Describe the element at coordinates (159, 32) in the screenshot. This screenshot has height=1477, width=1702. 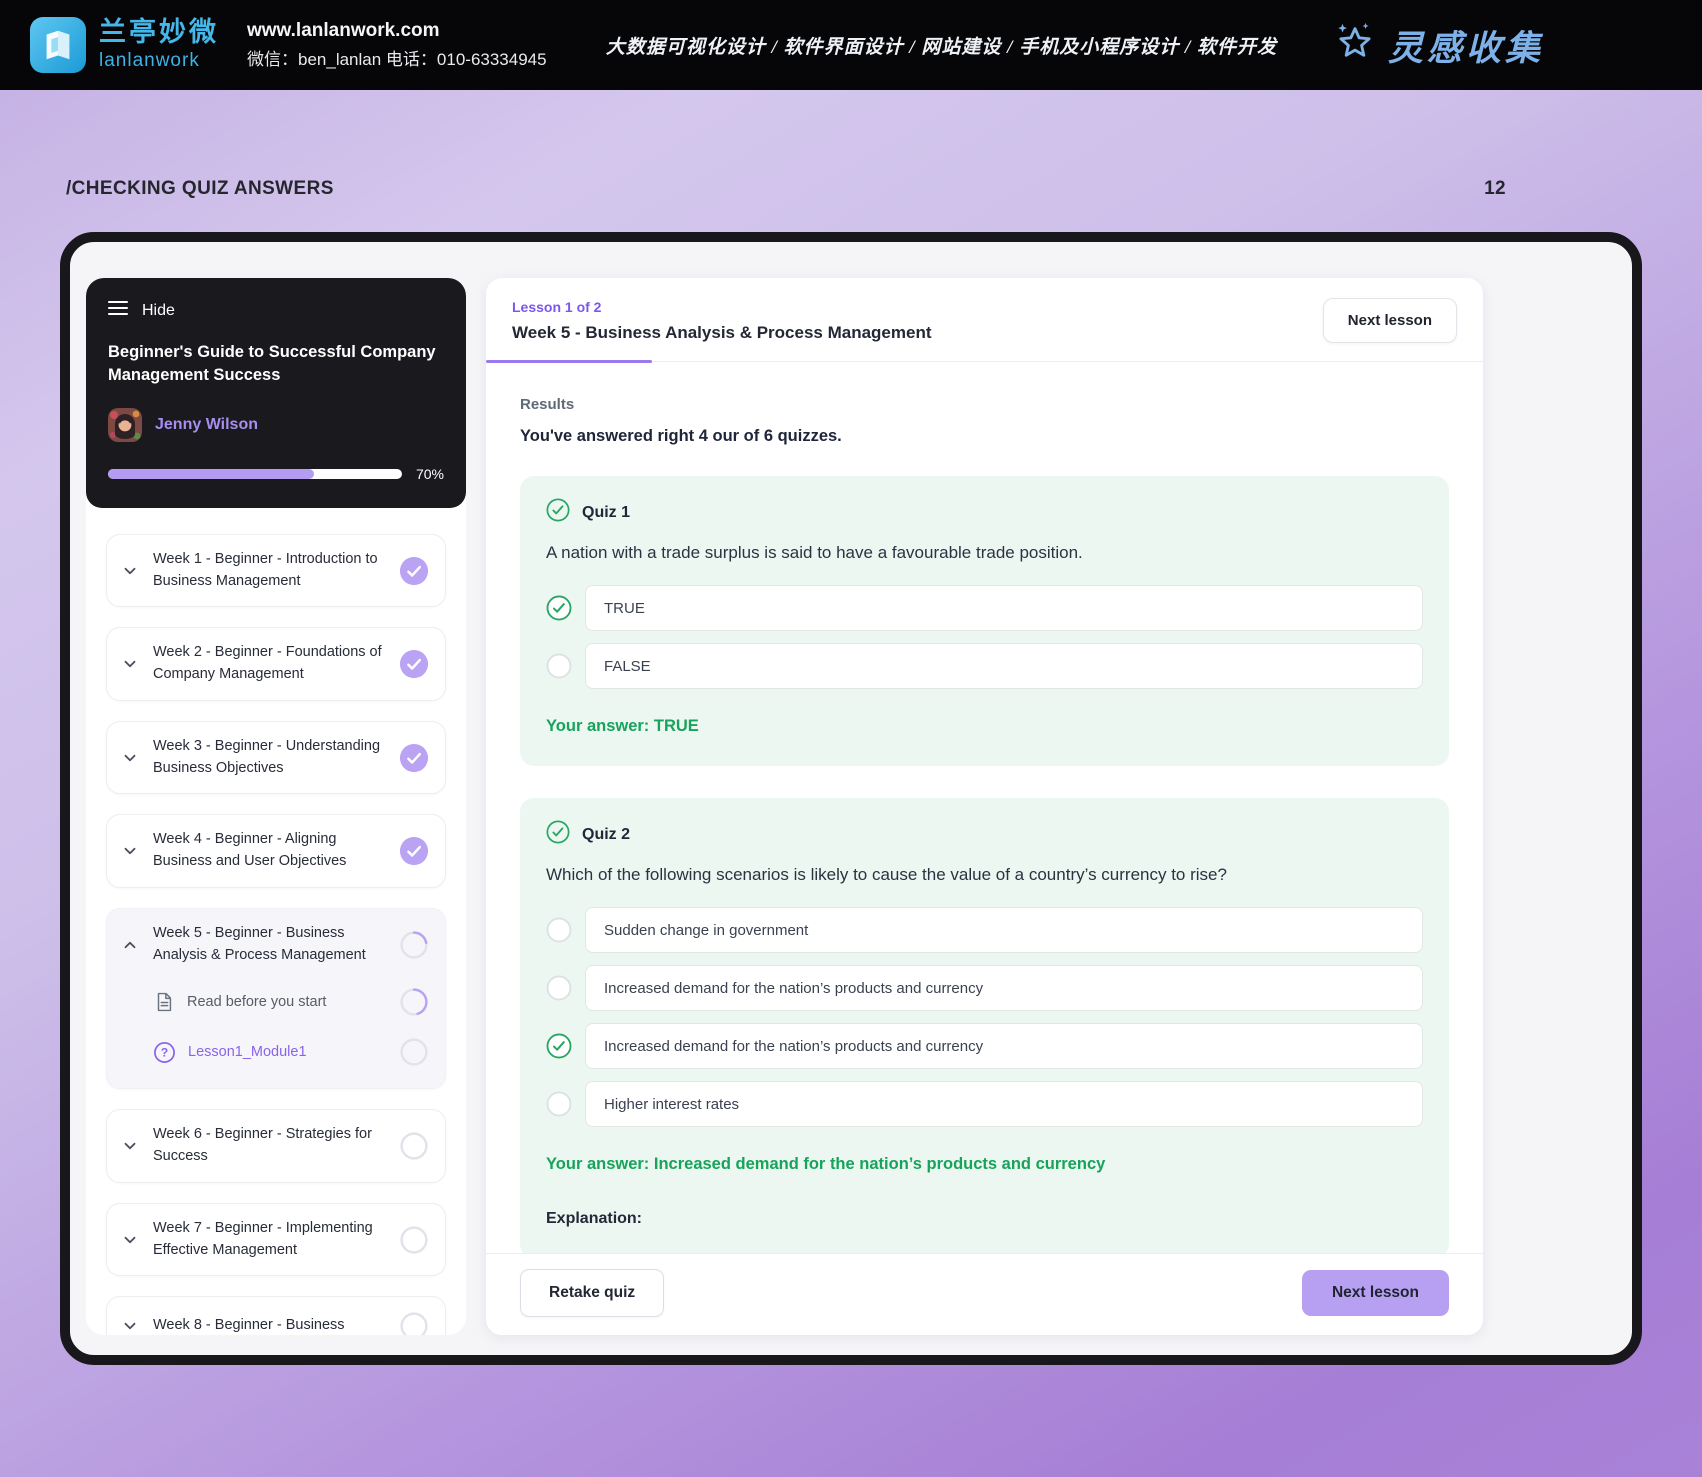
I see `brand-chinese: 兰亭妙微` at that location.